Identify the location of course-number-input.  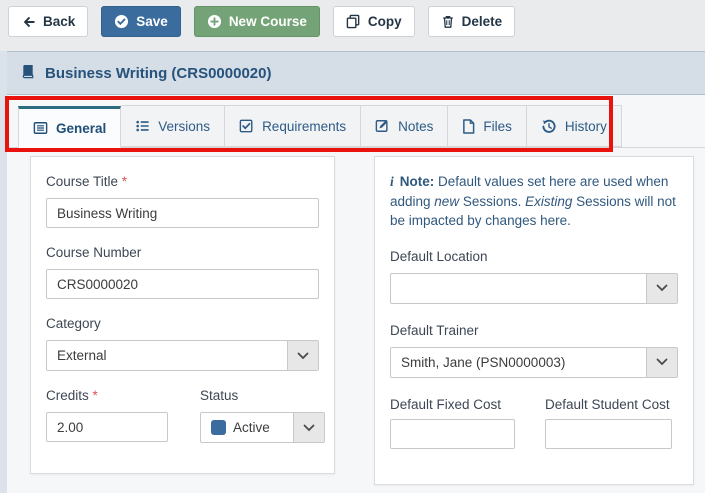
(182, 284).